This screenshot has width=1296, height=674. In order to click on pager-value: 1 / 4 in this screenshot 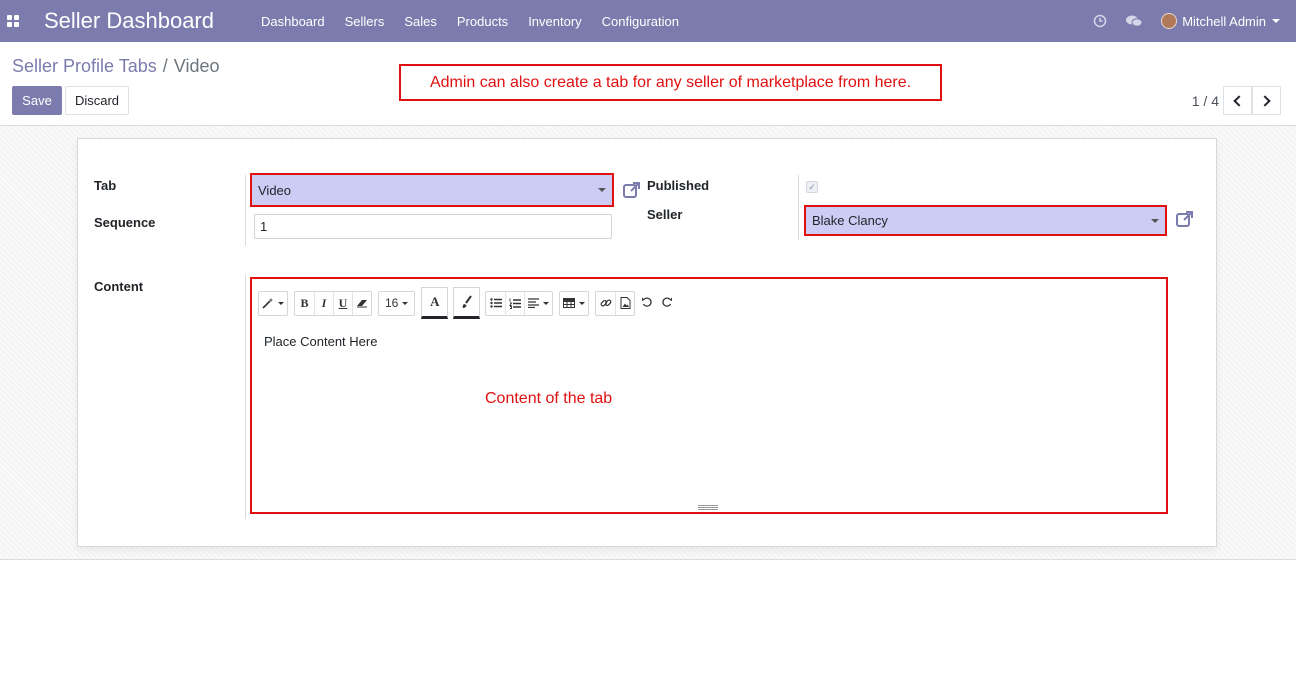, I will do `click(1205, 101)`.